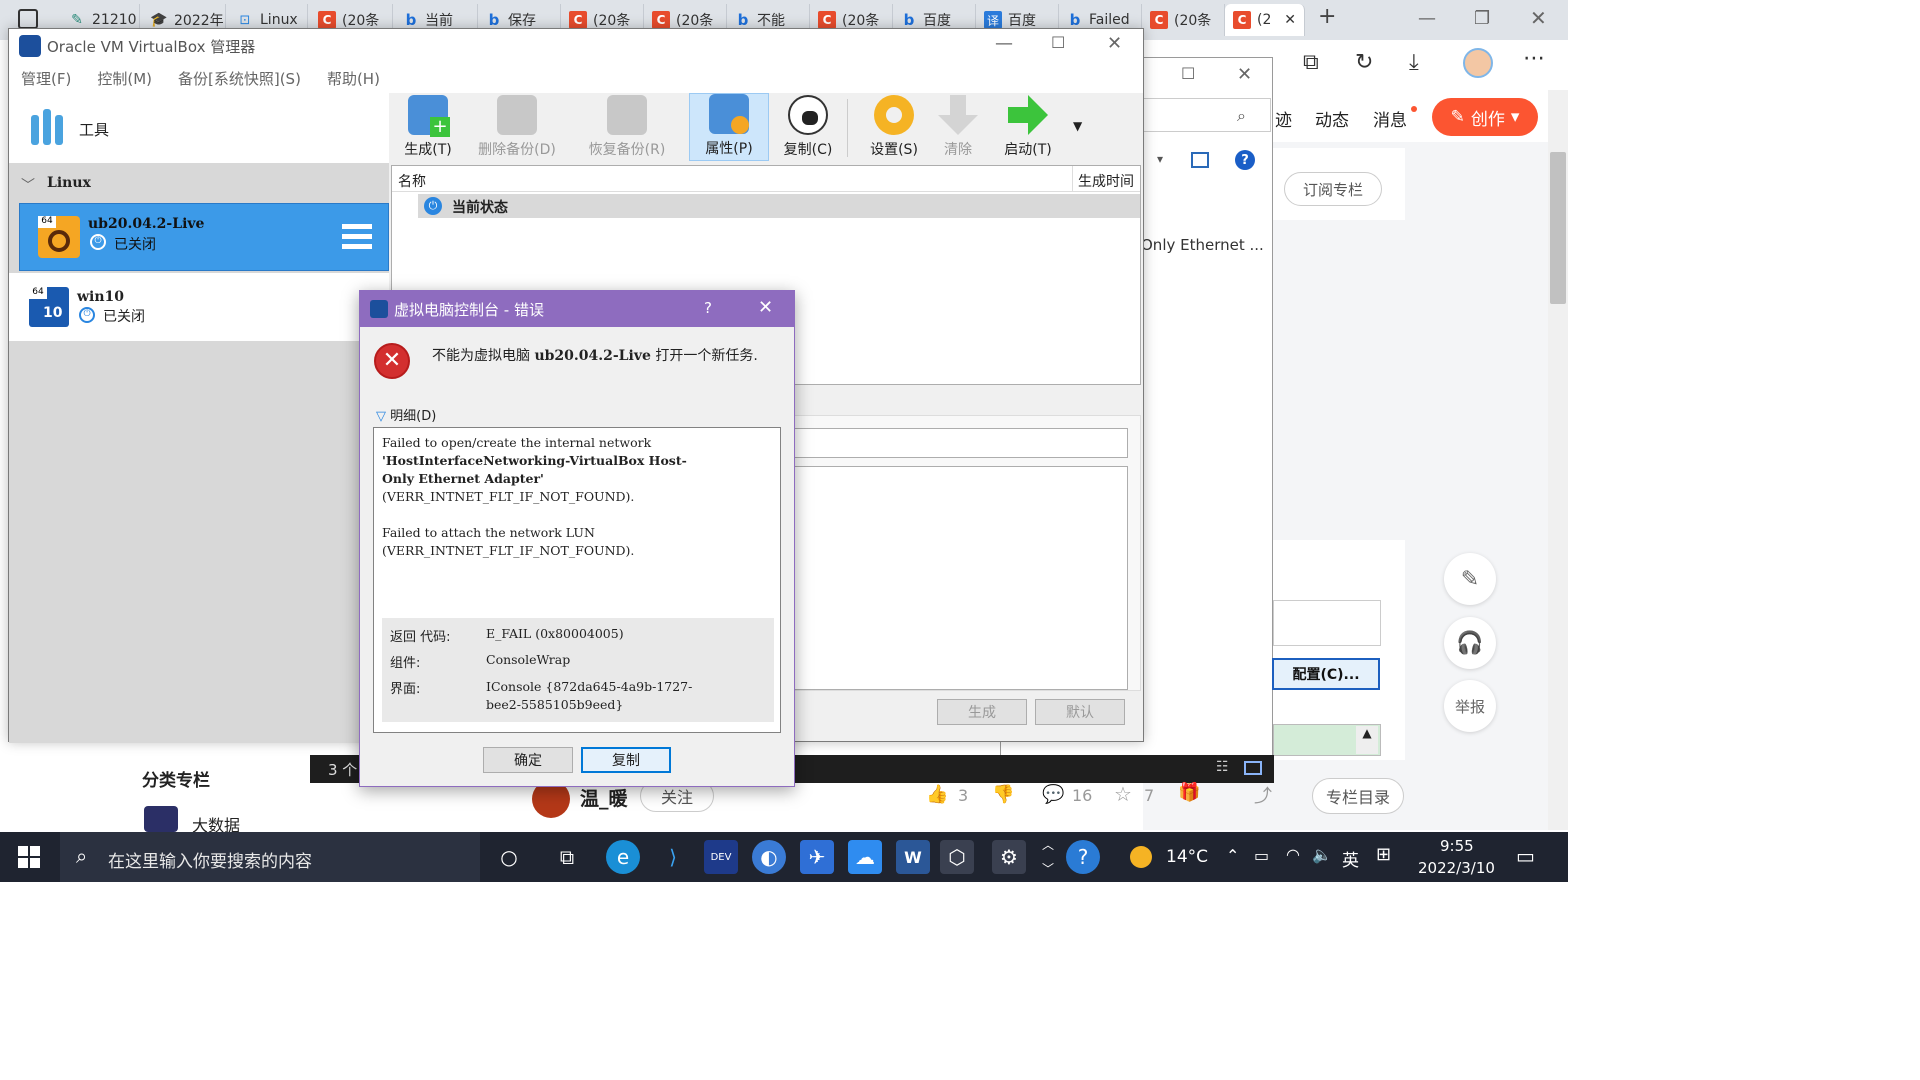 Image resolution: width=1920 pixels, height=1080 pixels. I want to click on delete-snapshot-button: 删除备份(D), so click(517, 127).